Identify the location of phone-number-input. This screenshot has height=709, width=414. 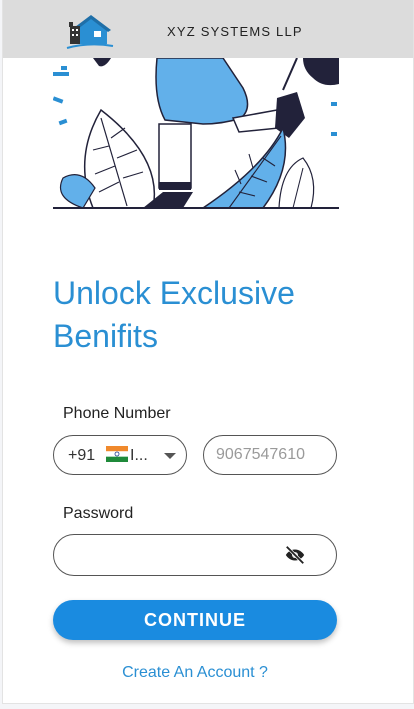
(270, 455).